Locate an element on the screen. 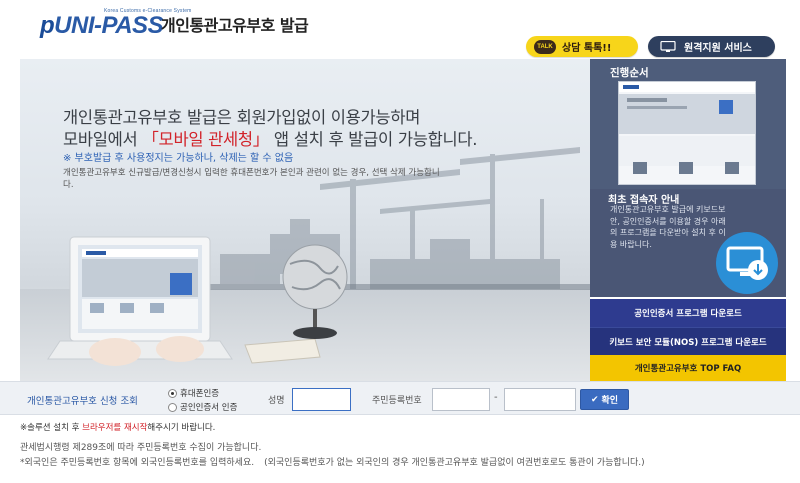 The image size is (800, 483). mobile-customs-app-name: 「모바일 관세청」 is located at coordinates (205, 139).